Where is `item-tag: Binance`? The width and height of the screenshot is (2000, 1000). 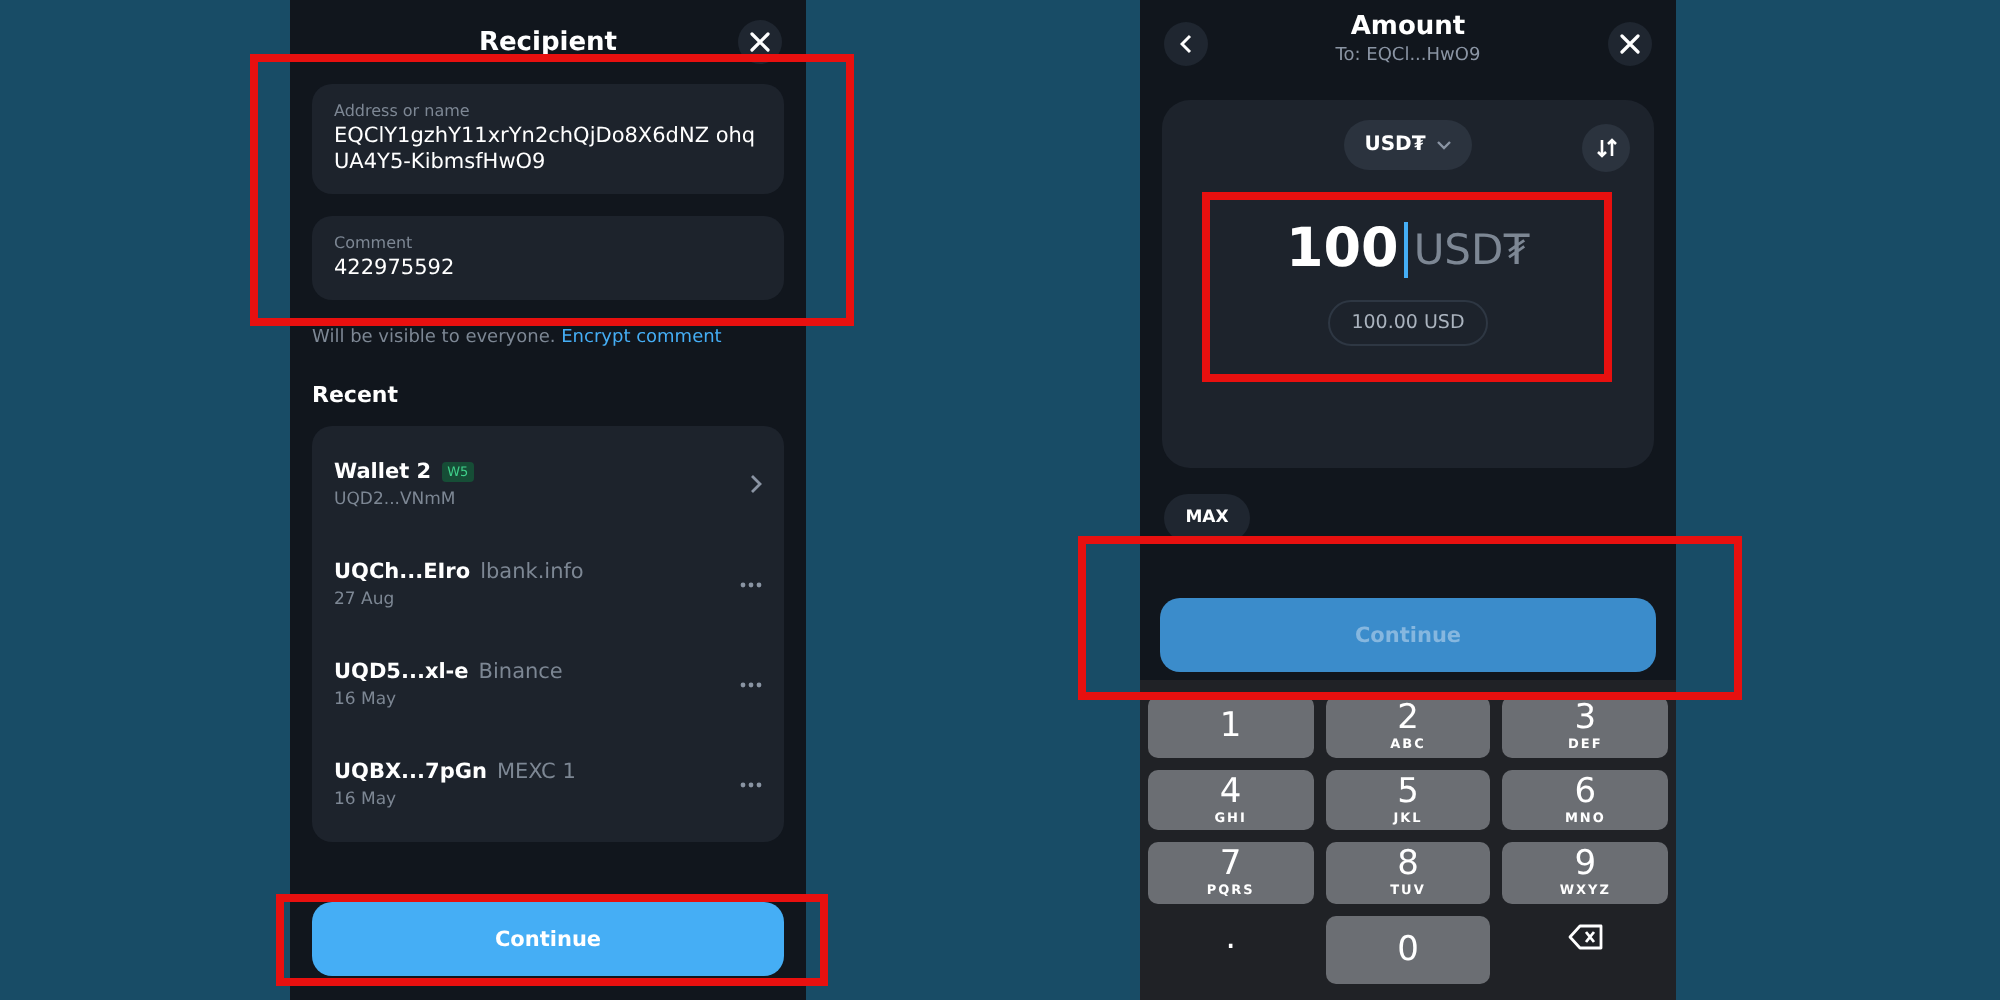 item-tag: Binance is located at coordinates (520, 671).